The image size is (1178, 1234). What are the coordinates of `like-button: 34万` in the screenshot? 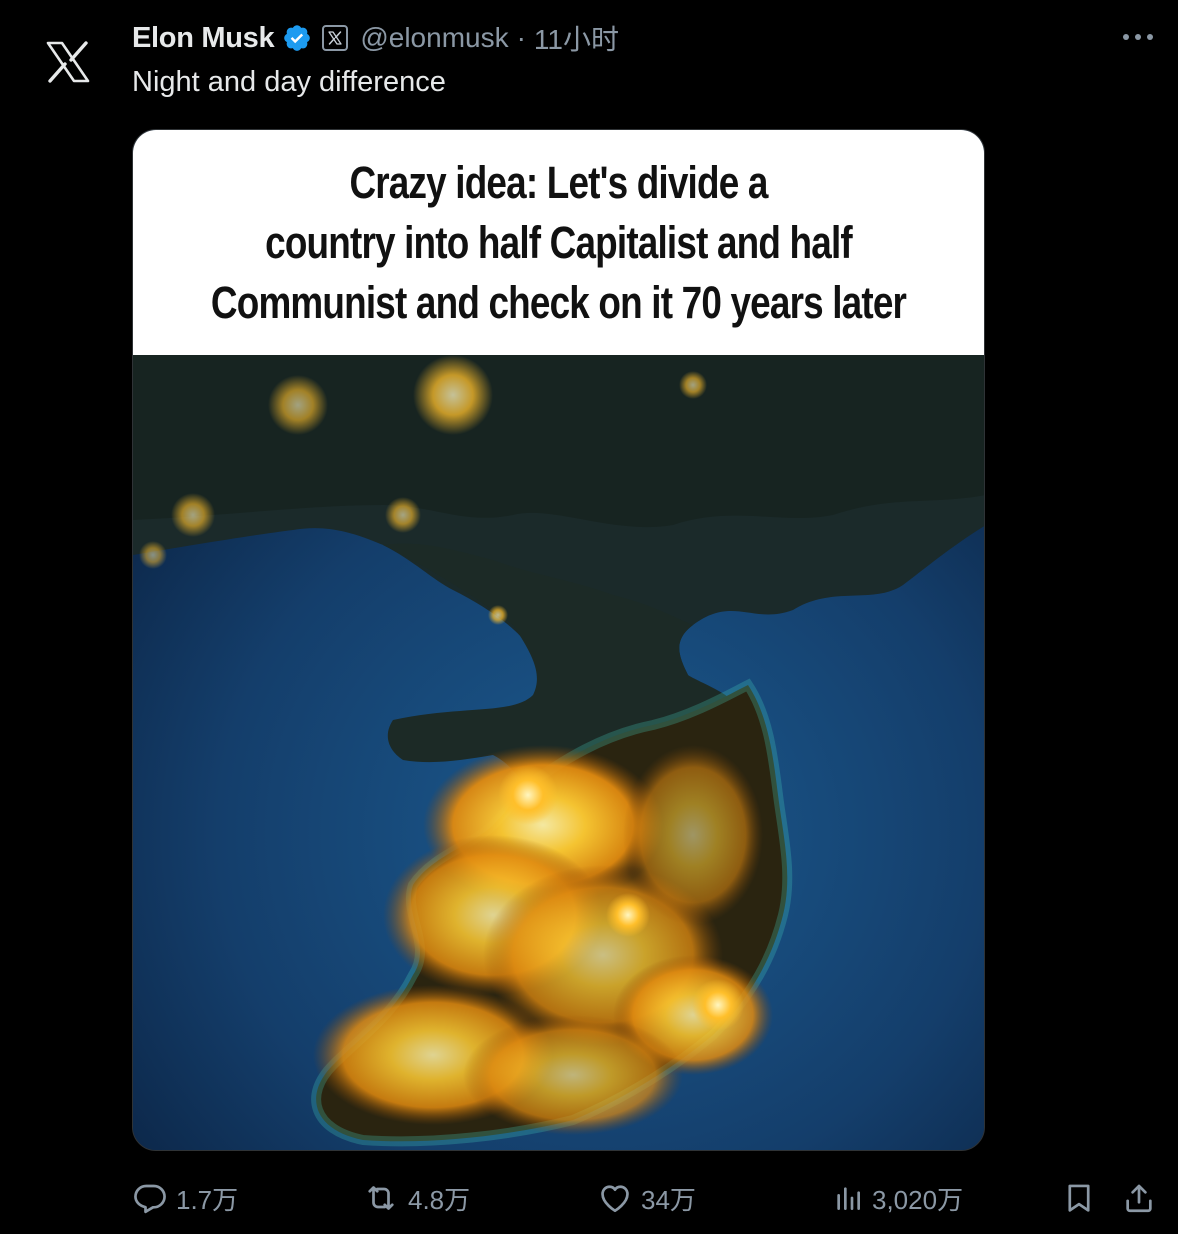 It's located at (646, 1198).